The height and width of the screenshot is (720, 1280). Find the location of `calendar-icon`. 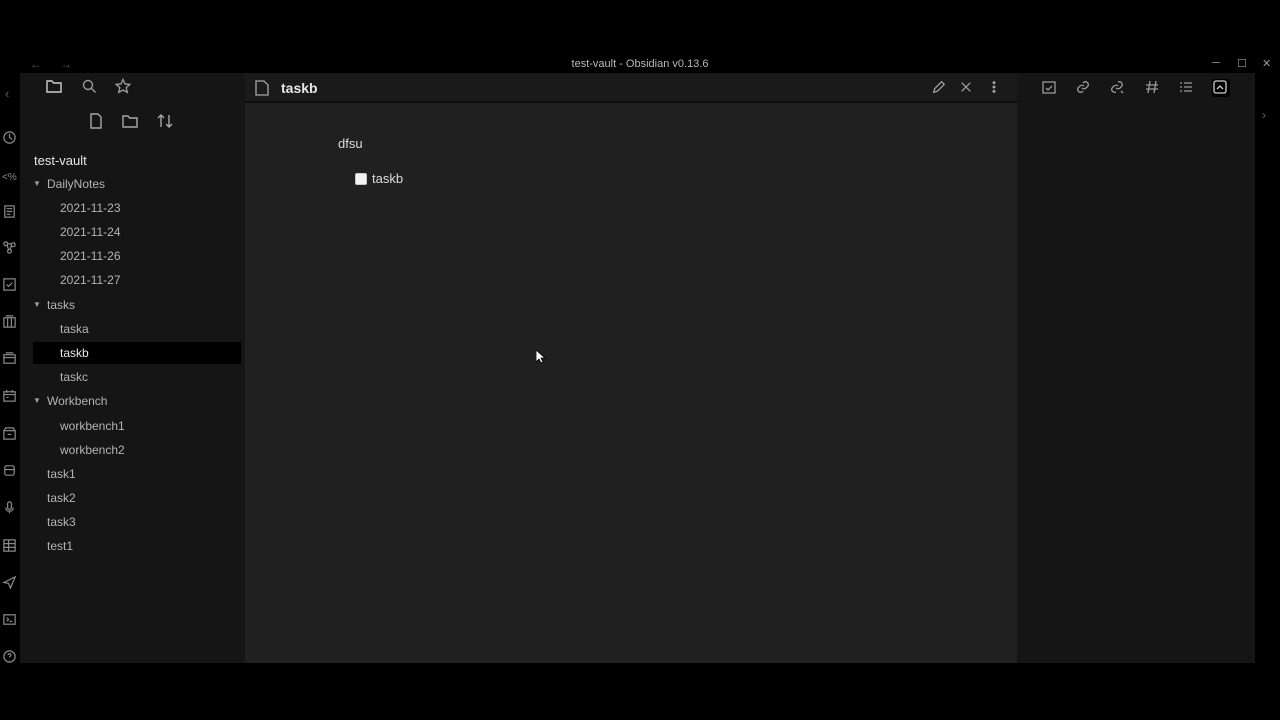

calendar-icon is located at coordinates (9, 395).